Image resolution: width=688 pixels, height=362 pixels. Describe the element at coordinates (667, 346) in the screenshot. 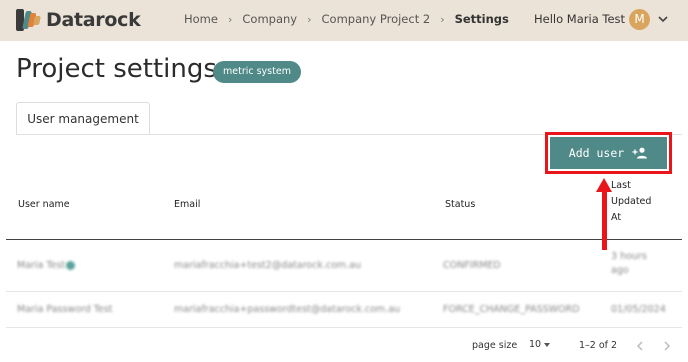

I see `next-page-icon` at that location.